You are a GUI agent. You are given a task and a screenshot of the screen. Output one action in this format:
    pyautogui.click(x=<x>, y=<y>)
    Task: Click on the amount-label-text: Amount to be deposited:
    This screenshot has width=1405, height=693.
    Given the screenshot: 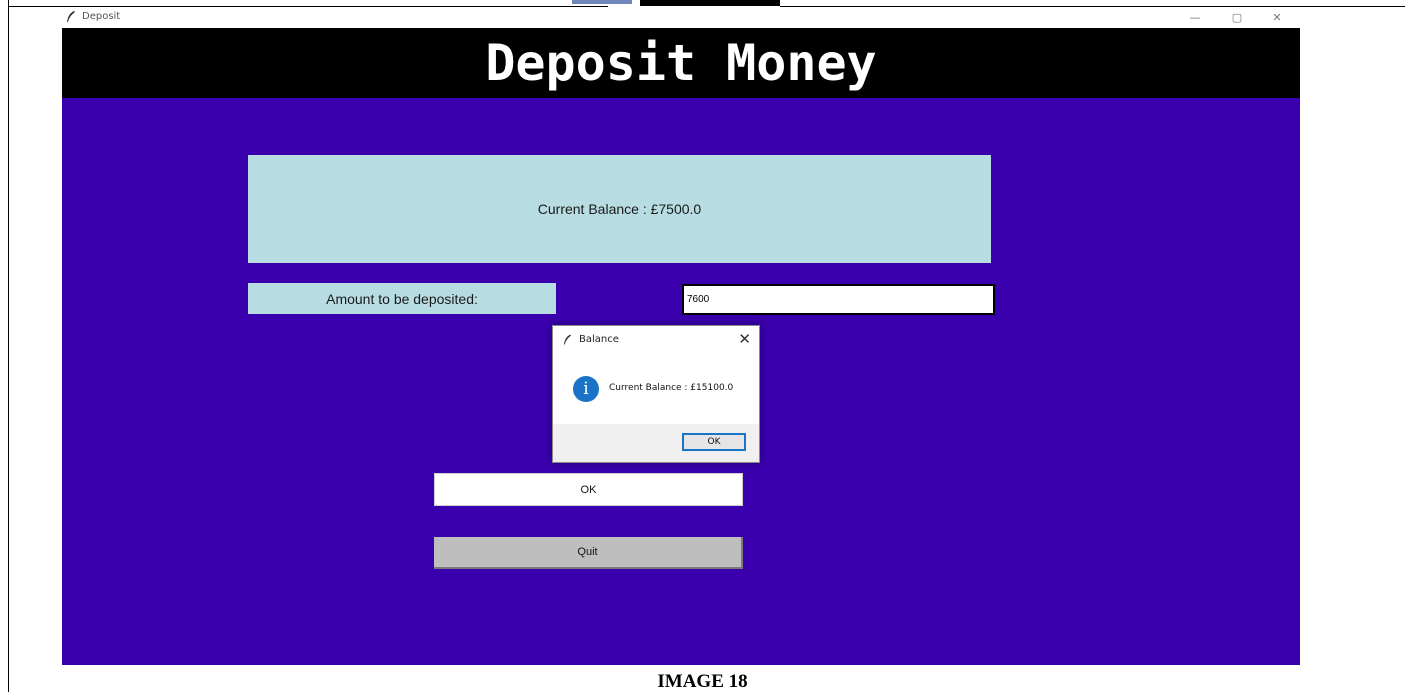 What is the action you would take?
    pyautogui.click(x=402, y=298)
    